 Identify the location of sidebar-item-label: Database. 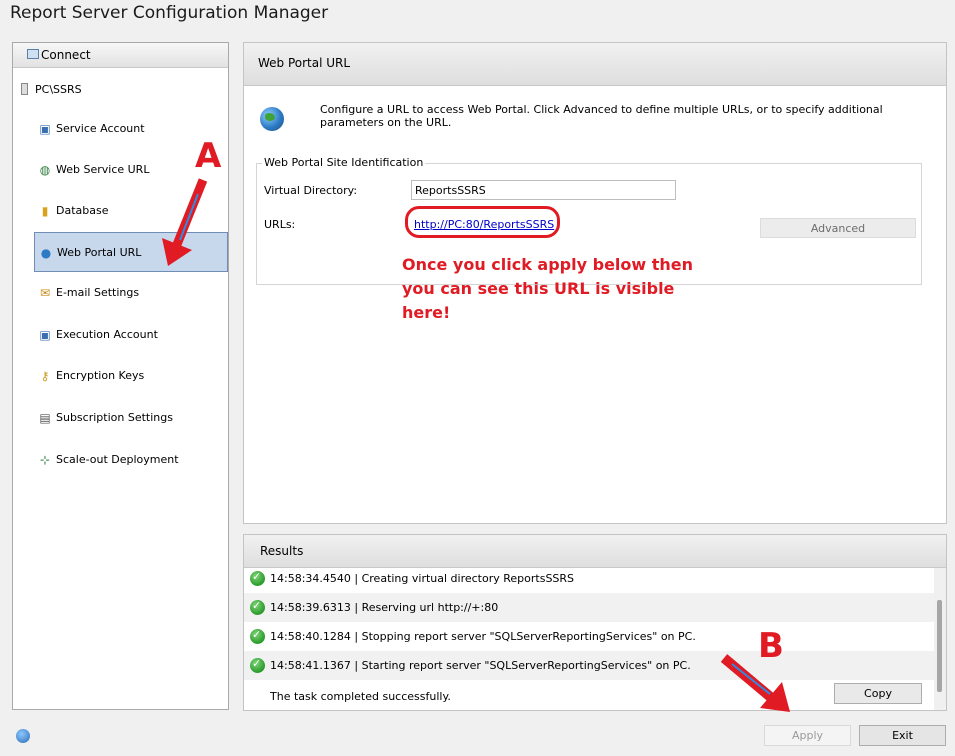
(82, 210).